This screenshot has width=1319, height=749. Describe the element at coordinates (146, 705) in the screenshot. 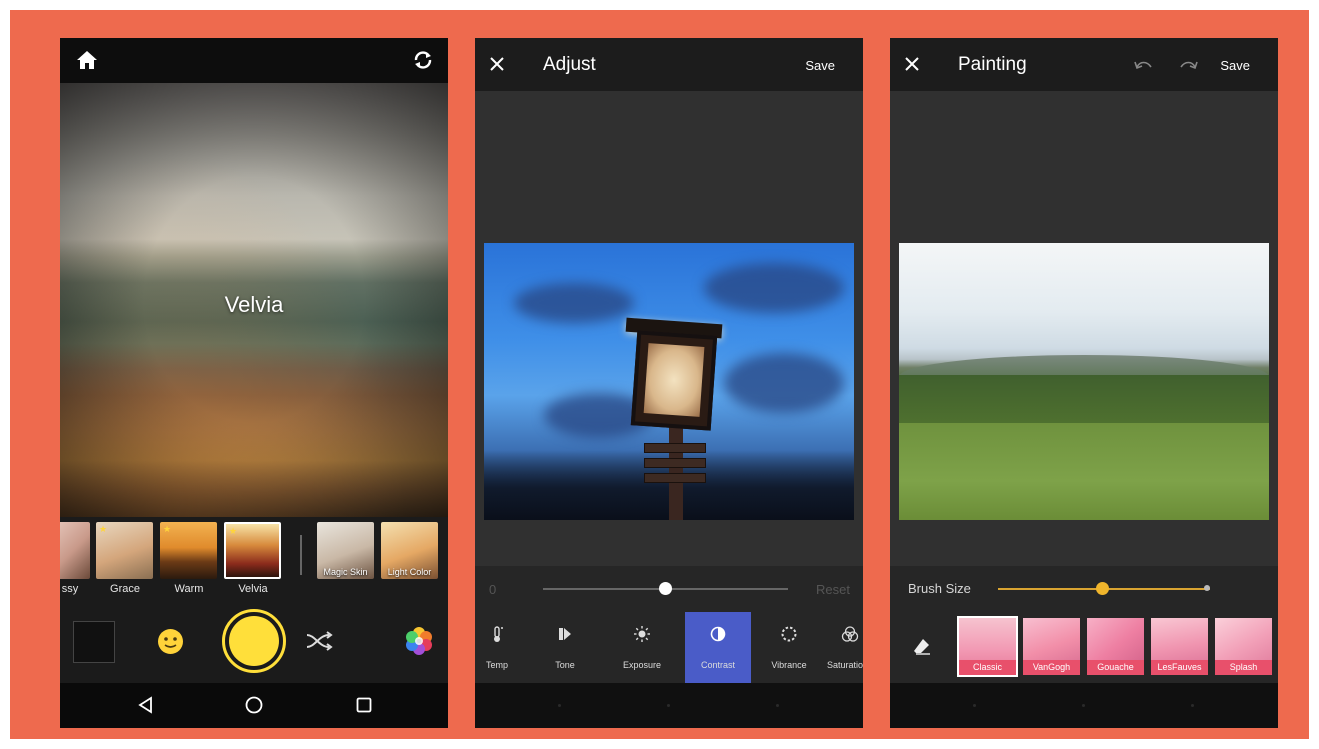

I see `back-icon` at that location.